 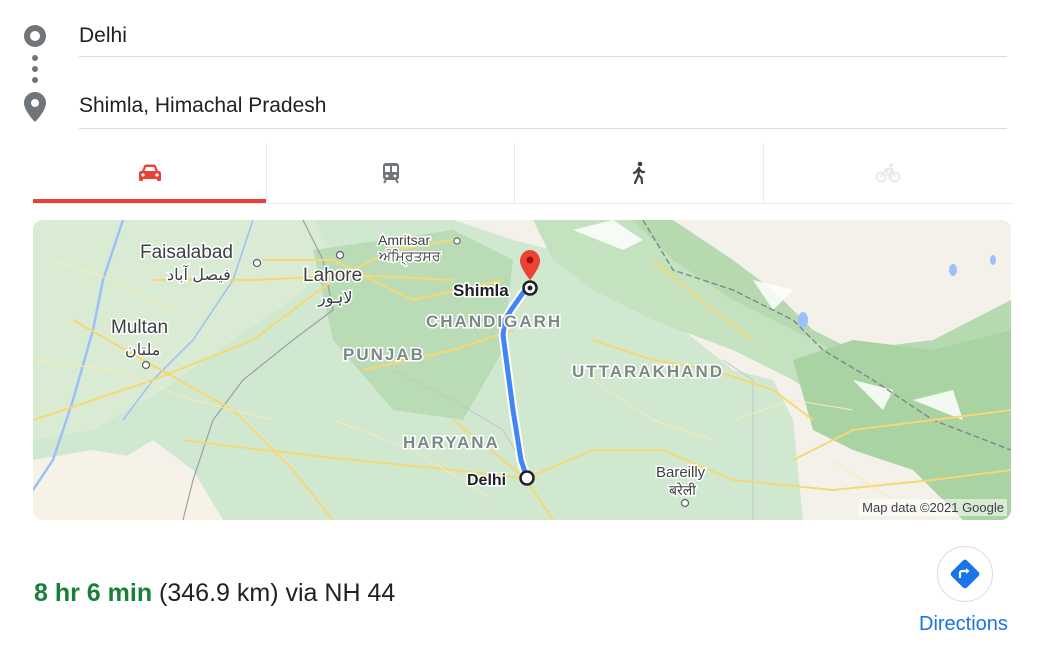 What do you see at coordinates (409, 257) in the screenshot?
I see `map-label-amritsar-punjabi: ਅੰਮ੍ਰਿਤਸਰ` at bounding box center [409, 257].